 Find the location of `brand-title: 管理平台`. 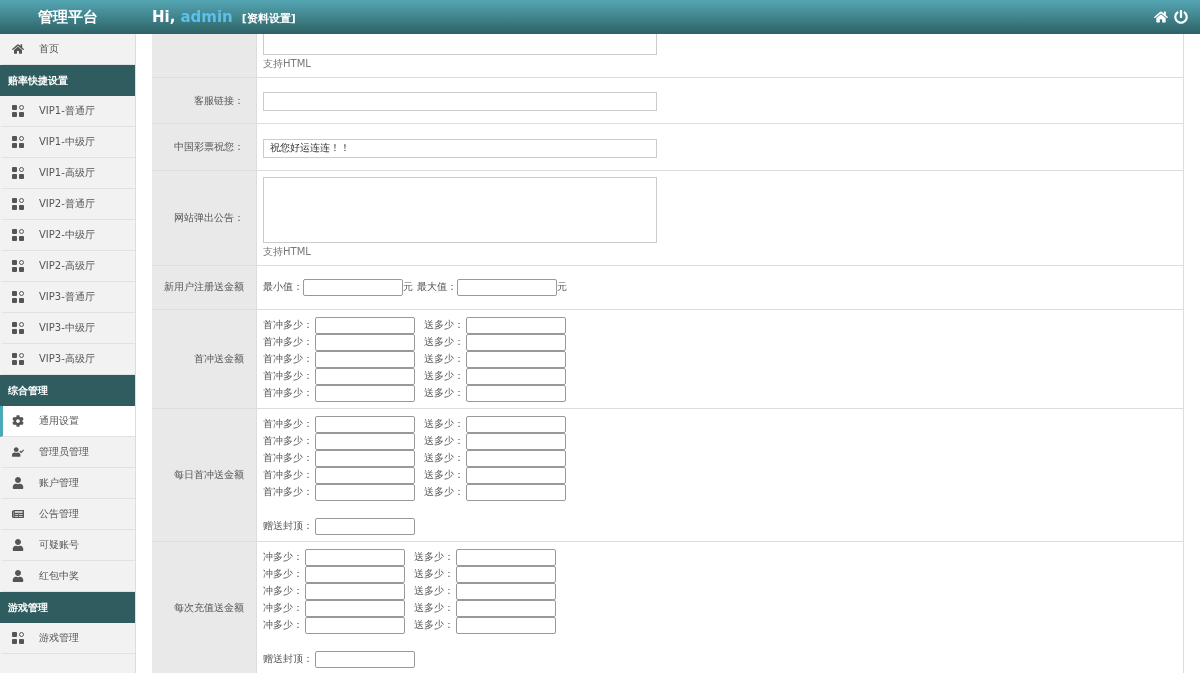

brand-title: 管理平台 is located at coordinates (67, 17).